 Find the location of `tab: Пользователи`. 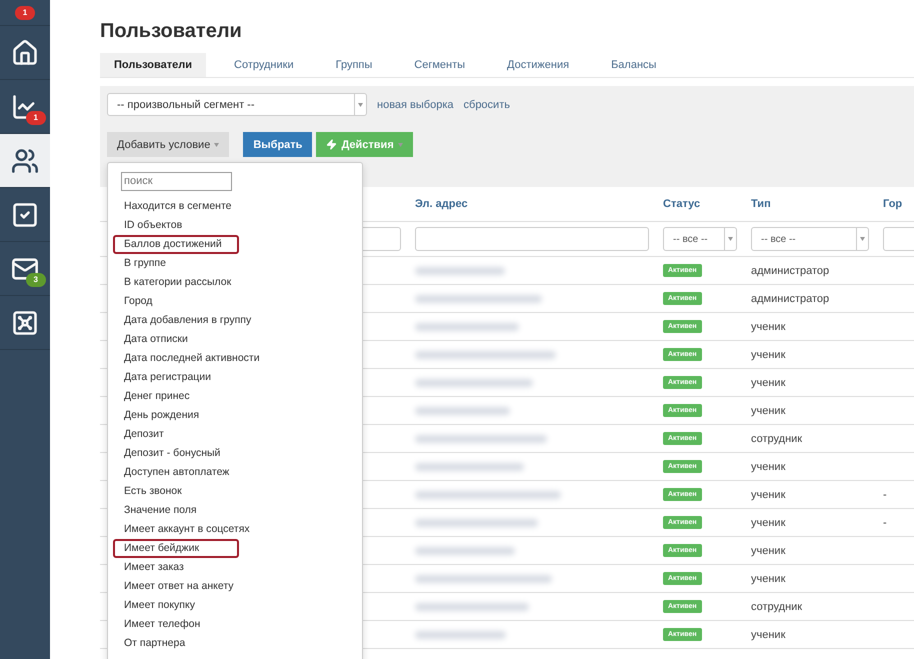

tab: Пользователи is located at coordinates (153, 65).